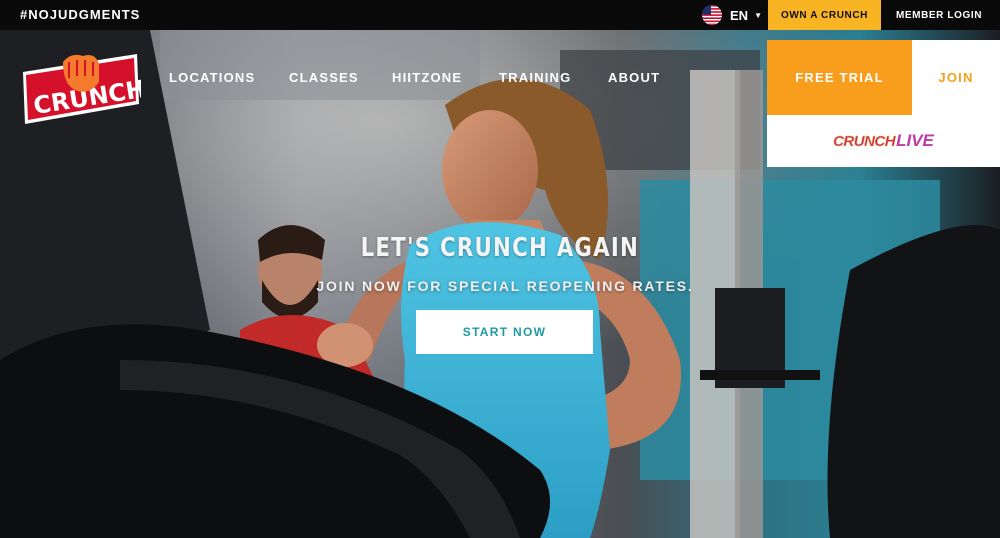 The width and height of the screenshot is (1000, 538). Describe the element at coordinates (956, 77) in the screenshot. I see `join-button: JOIN` at that location.